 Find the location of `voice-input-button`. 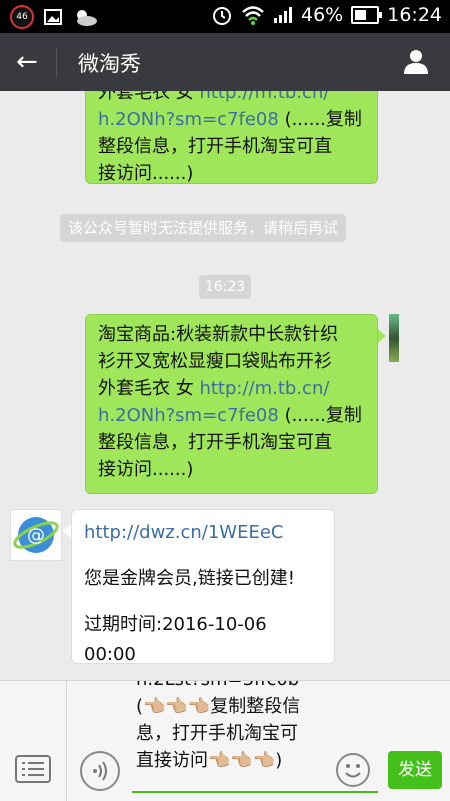

voice-input-button is located at coordinates (100, 771).